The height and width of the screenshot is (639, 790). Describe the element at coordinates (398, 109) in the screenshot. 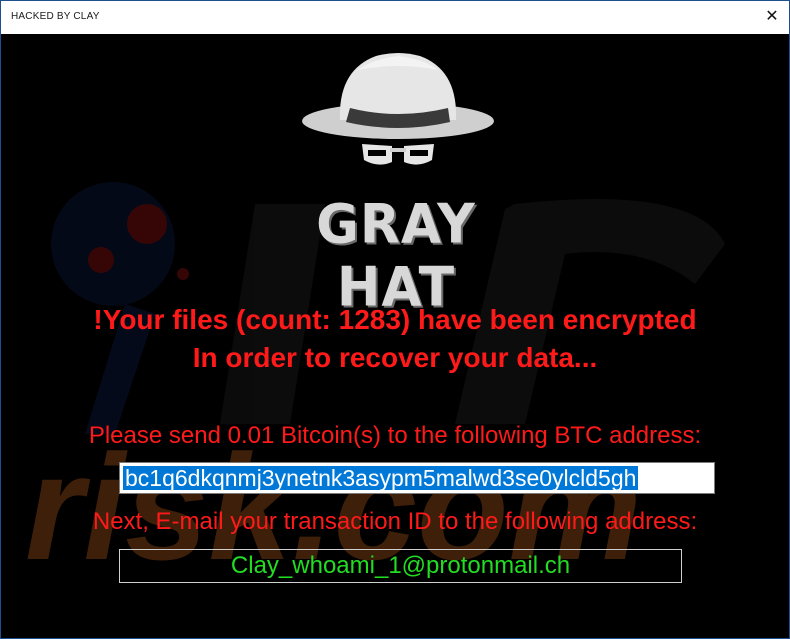

I see `gray-hat-icon` at that location.